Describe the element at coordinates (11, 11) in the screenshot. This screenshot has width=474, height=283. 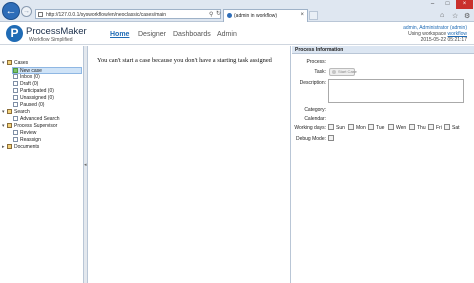
I see `back-arrow-icon: ←` at that location.